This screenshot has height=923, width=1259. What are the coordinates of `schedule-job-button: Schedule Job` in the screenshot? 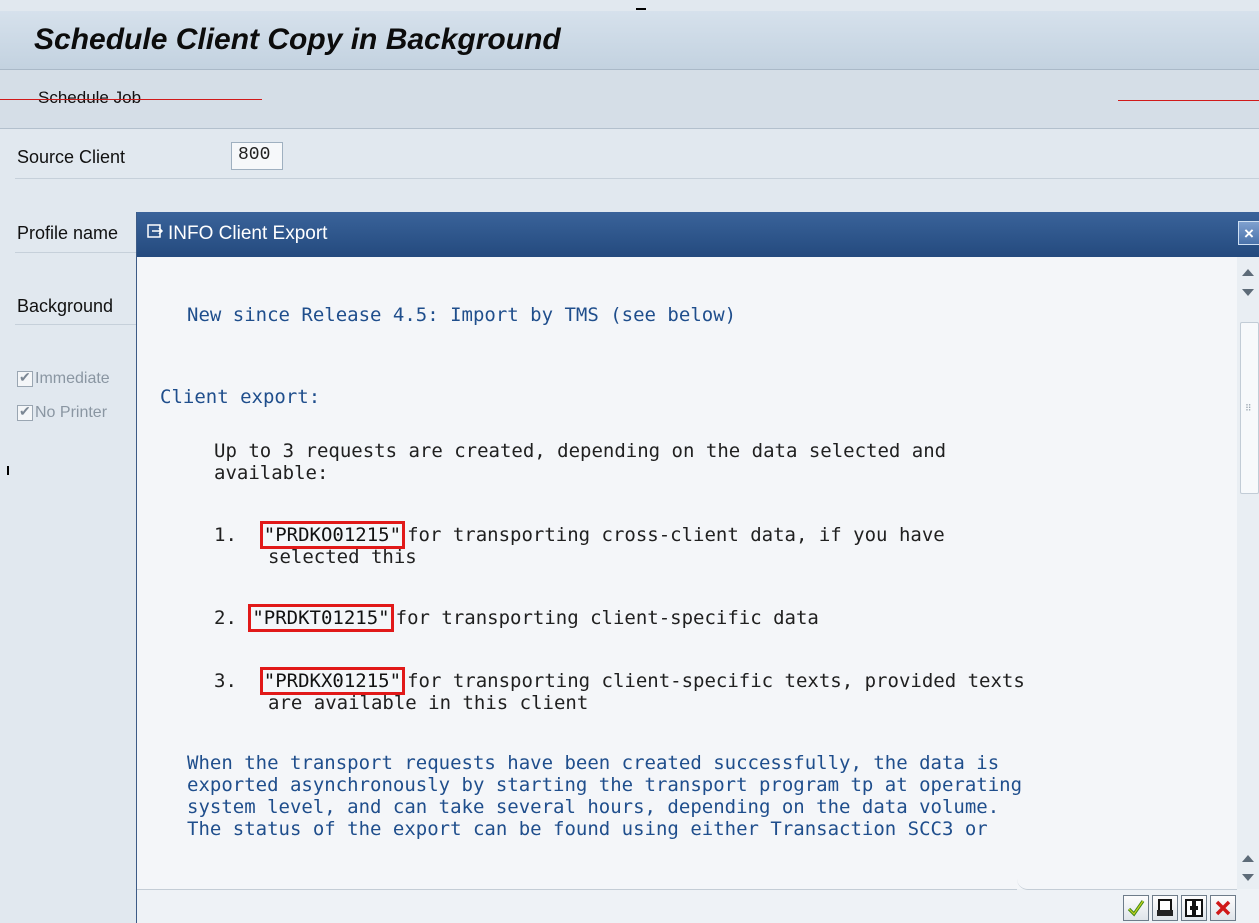 It's located at (89, 98).